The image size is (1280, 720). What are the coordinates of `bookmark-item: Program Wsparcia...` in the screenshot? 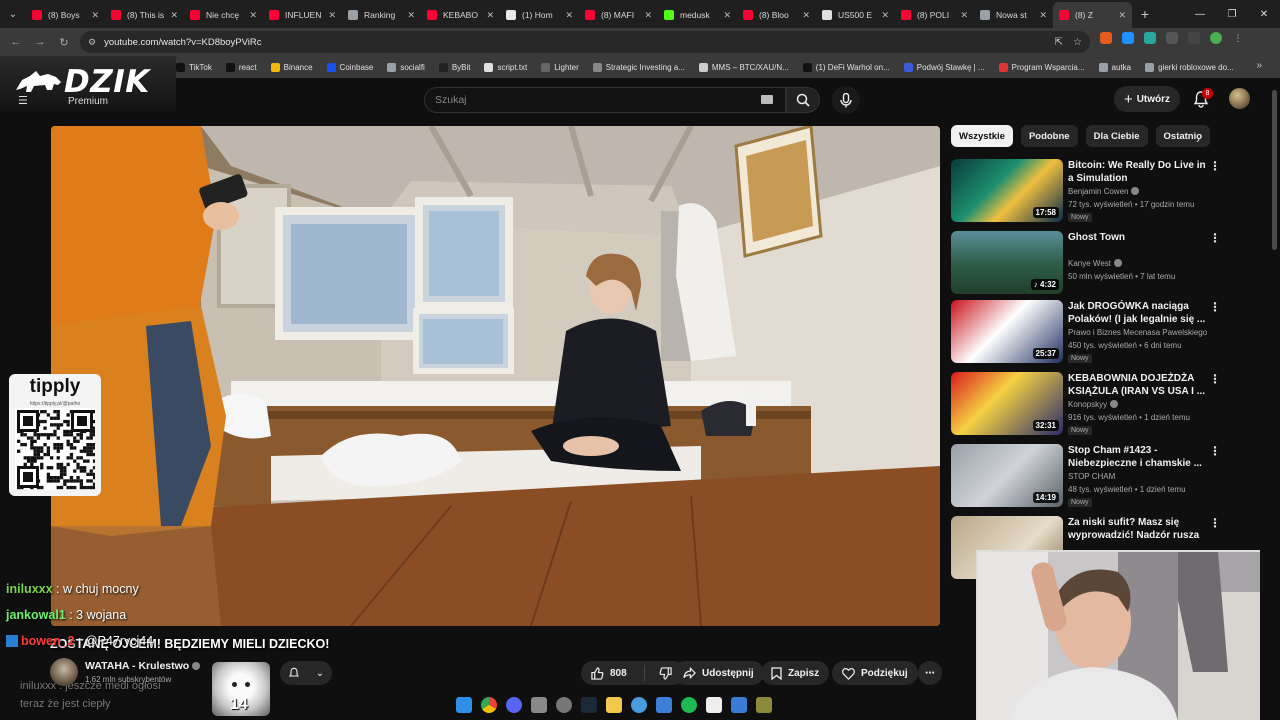 It's located at (1041, 67).